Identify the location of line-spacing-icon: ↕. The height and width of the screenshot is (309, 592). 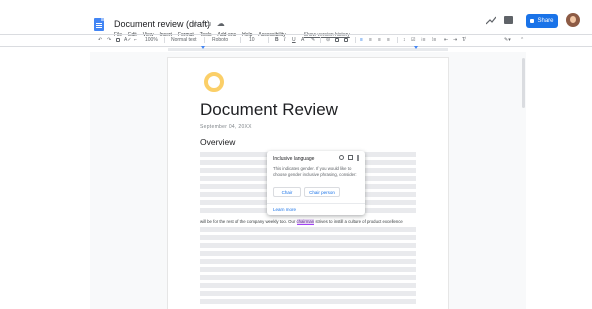
(404, 40).